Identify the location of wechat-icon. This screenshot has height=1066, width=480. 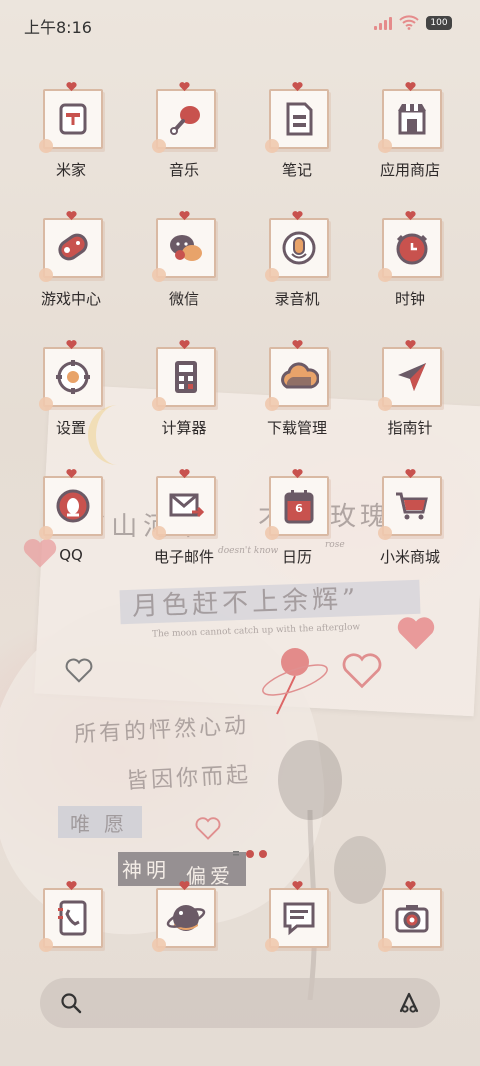
(186, 248).